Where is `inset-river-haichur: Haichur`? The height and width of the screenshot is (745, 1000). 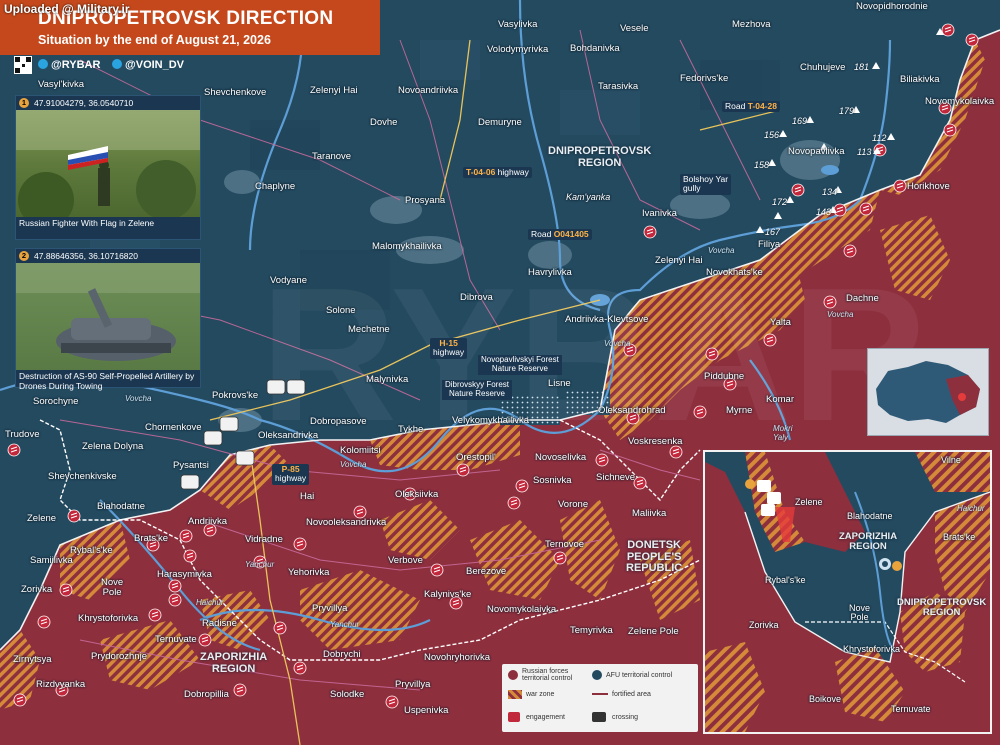
inset-river-haichur: Haichur is located at coordinates (971, 508).